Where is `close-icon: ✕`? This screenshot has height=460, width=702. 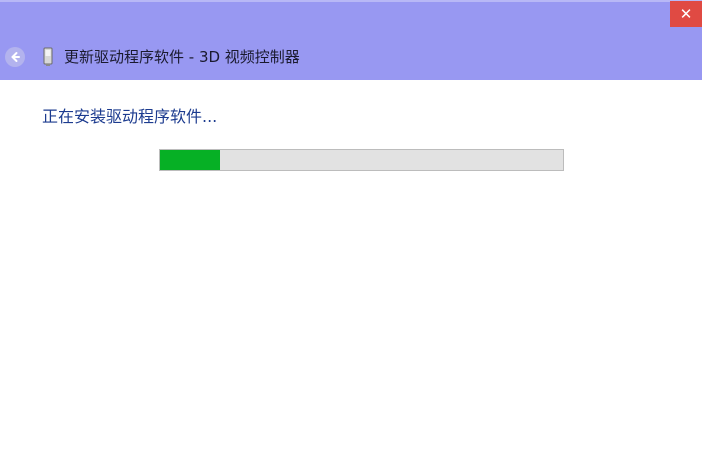 close-icon: ✕ is located at coordinates (686, 14).